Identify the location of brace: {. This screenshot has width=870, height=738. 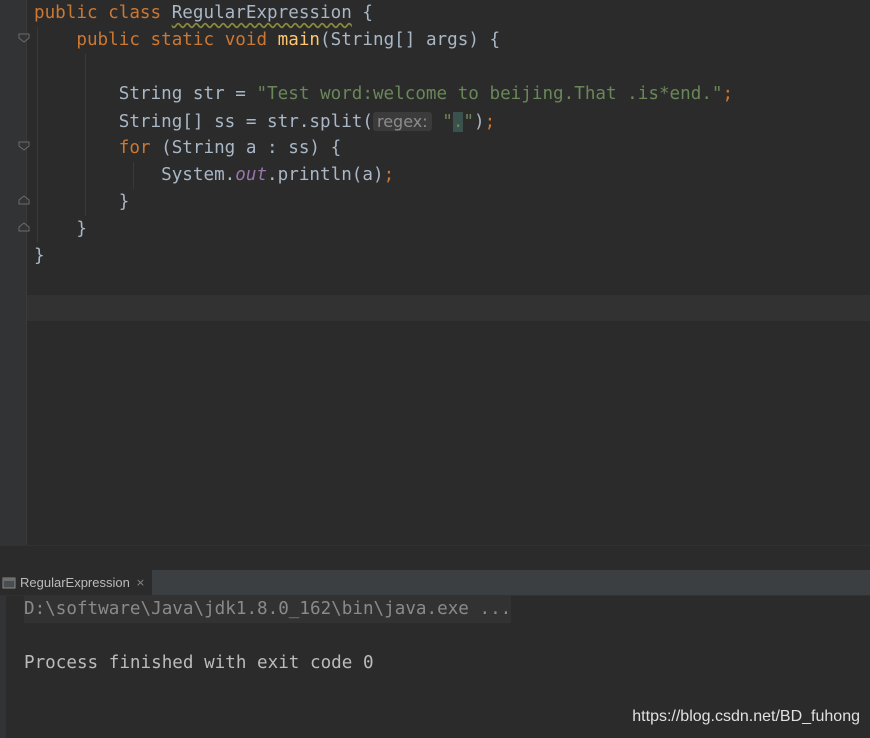
(362, 13).